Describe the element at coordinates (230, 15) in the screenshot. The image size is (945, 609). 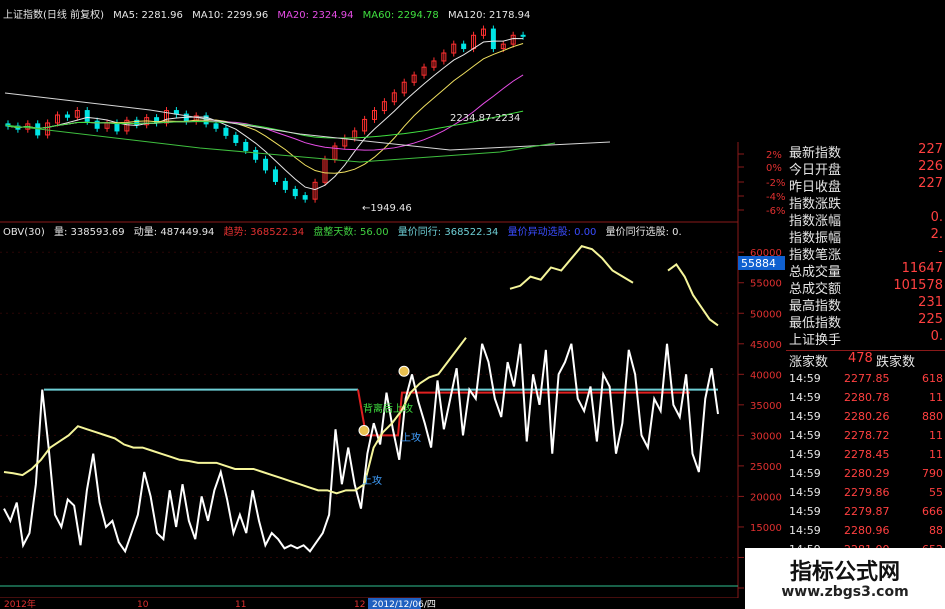
I see `ma10-label: MA10: 2299.96` at that location.